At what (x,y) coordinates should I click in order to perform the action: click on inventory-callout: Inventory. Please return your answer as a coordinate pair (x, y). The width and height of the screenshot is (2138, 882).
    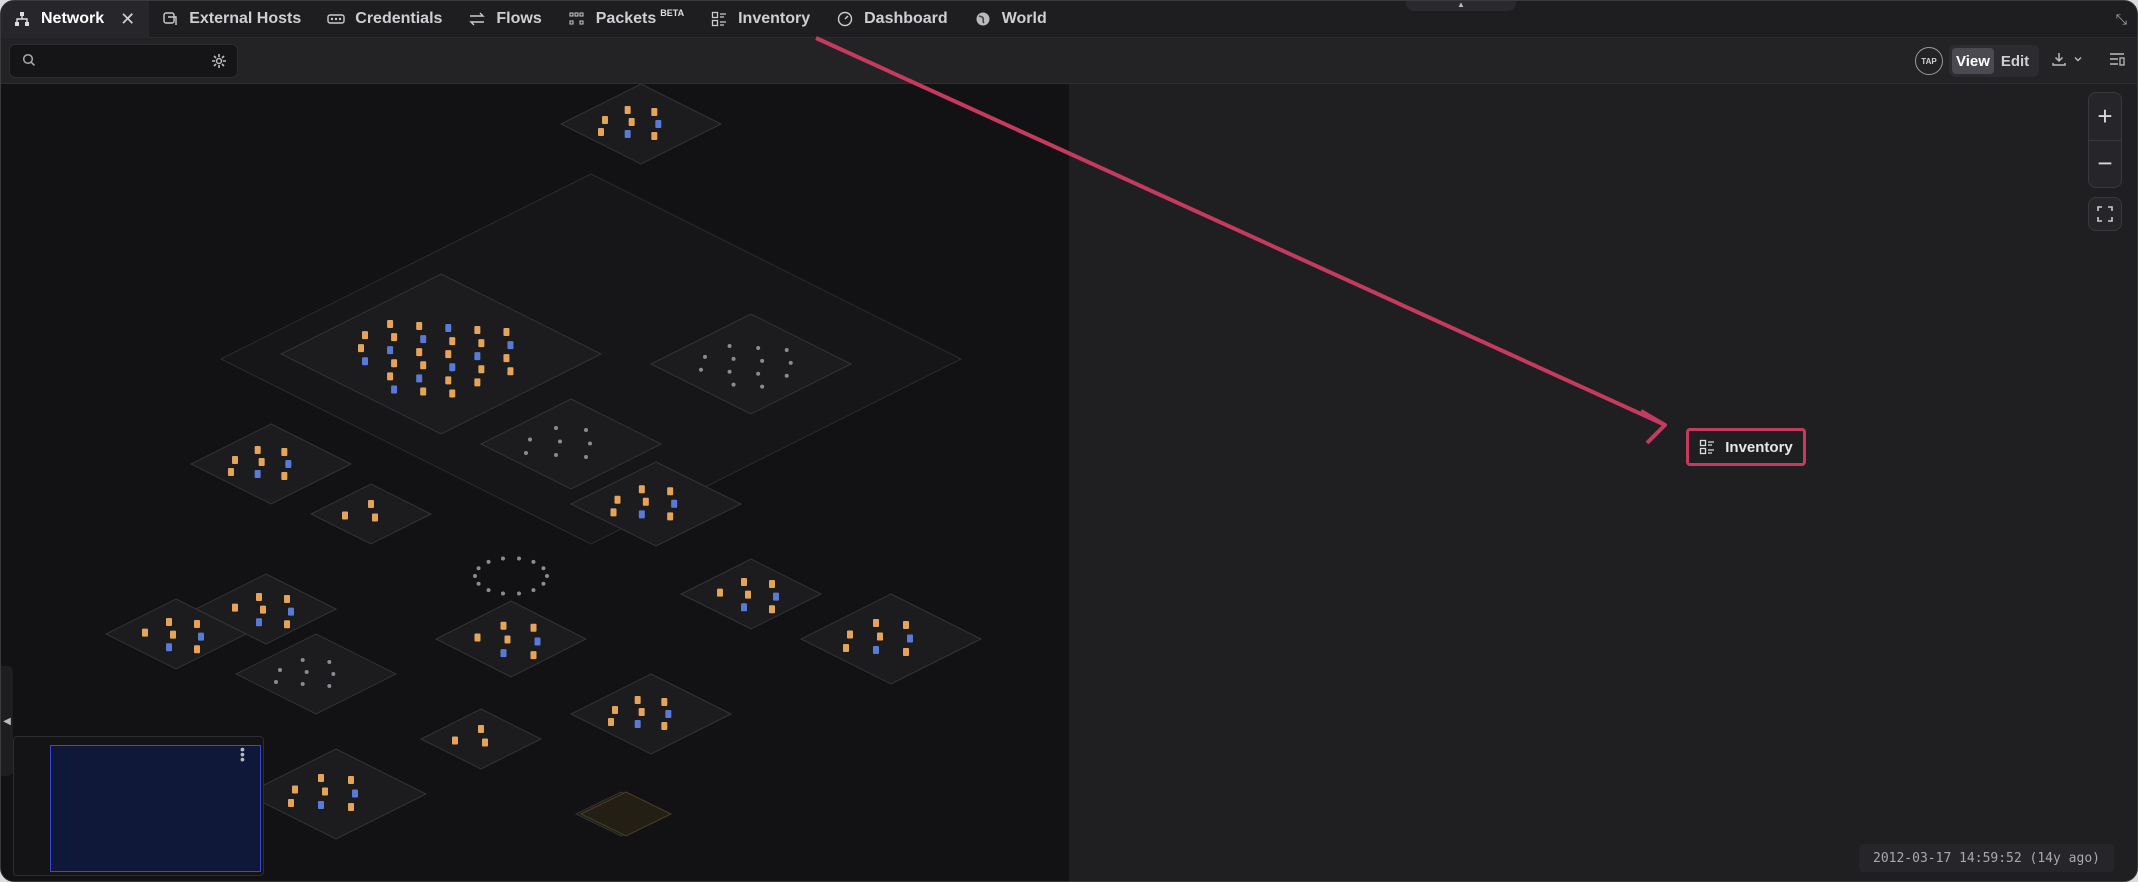
    Looking at the image, I should click on (1746, 447).